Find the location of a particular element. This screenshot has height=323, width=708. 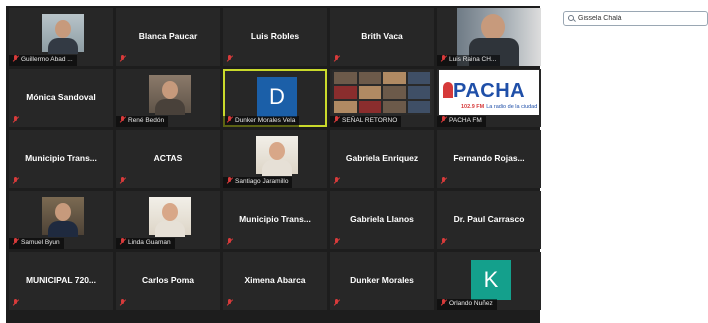

participant-name: Blanca Paucar is located at coordinates (168, 36).